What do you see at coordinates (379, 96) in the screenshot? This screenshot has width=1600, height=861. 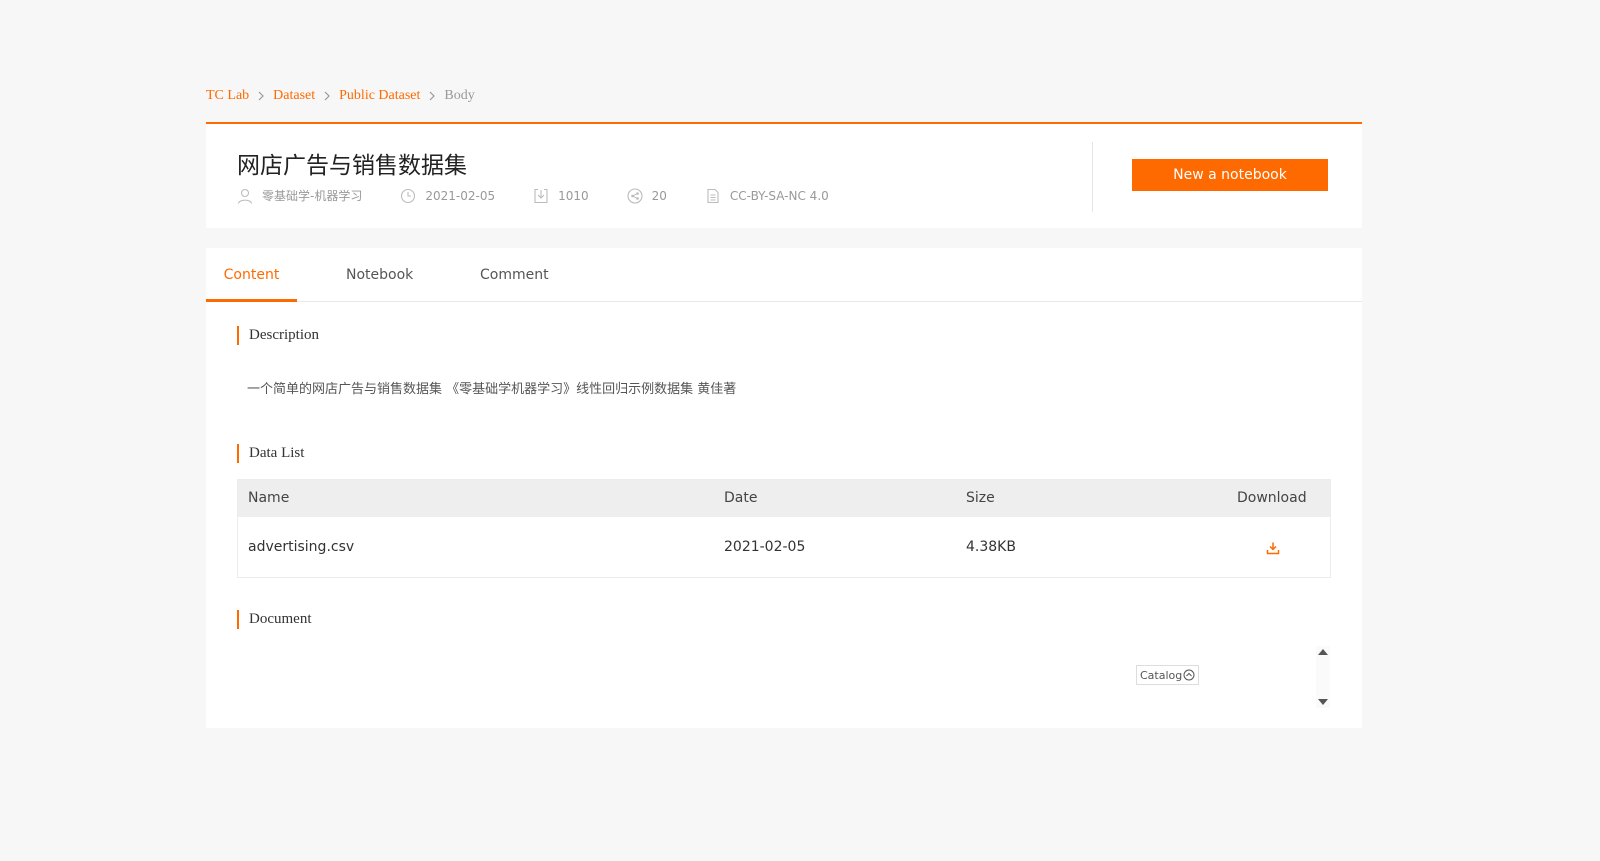 I see `breadcrumb-public-dataset: Public Dataset` at bounding box center [379, 96].